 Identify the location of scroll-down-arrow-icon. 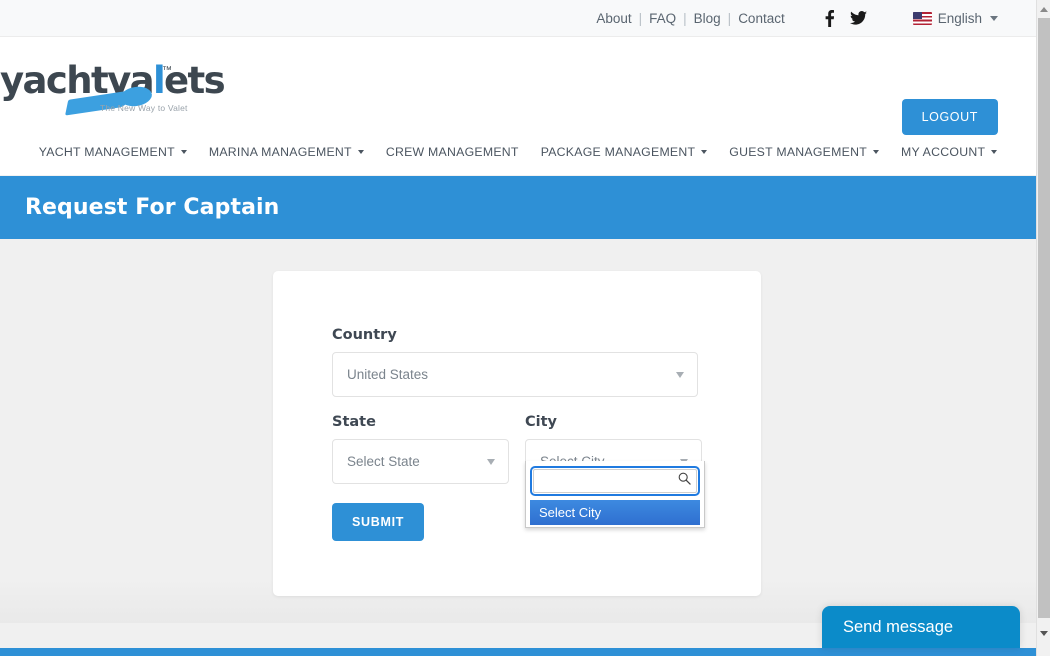
(1043, 633).